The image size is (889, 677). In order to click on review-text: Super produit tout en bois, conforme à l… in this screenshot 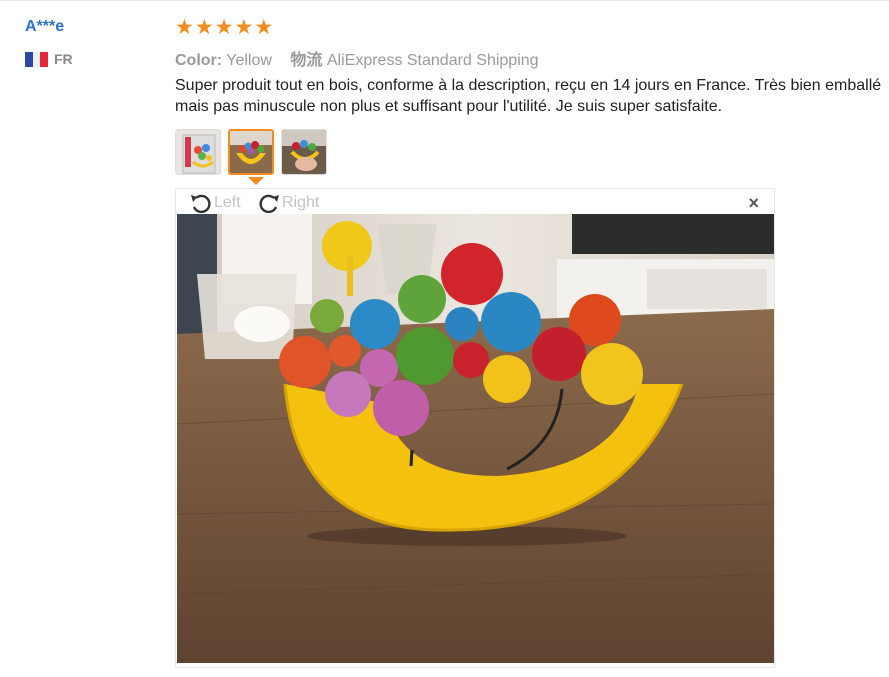, I will do `click(532, 96)`.